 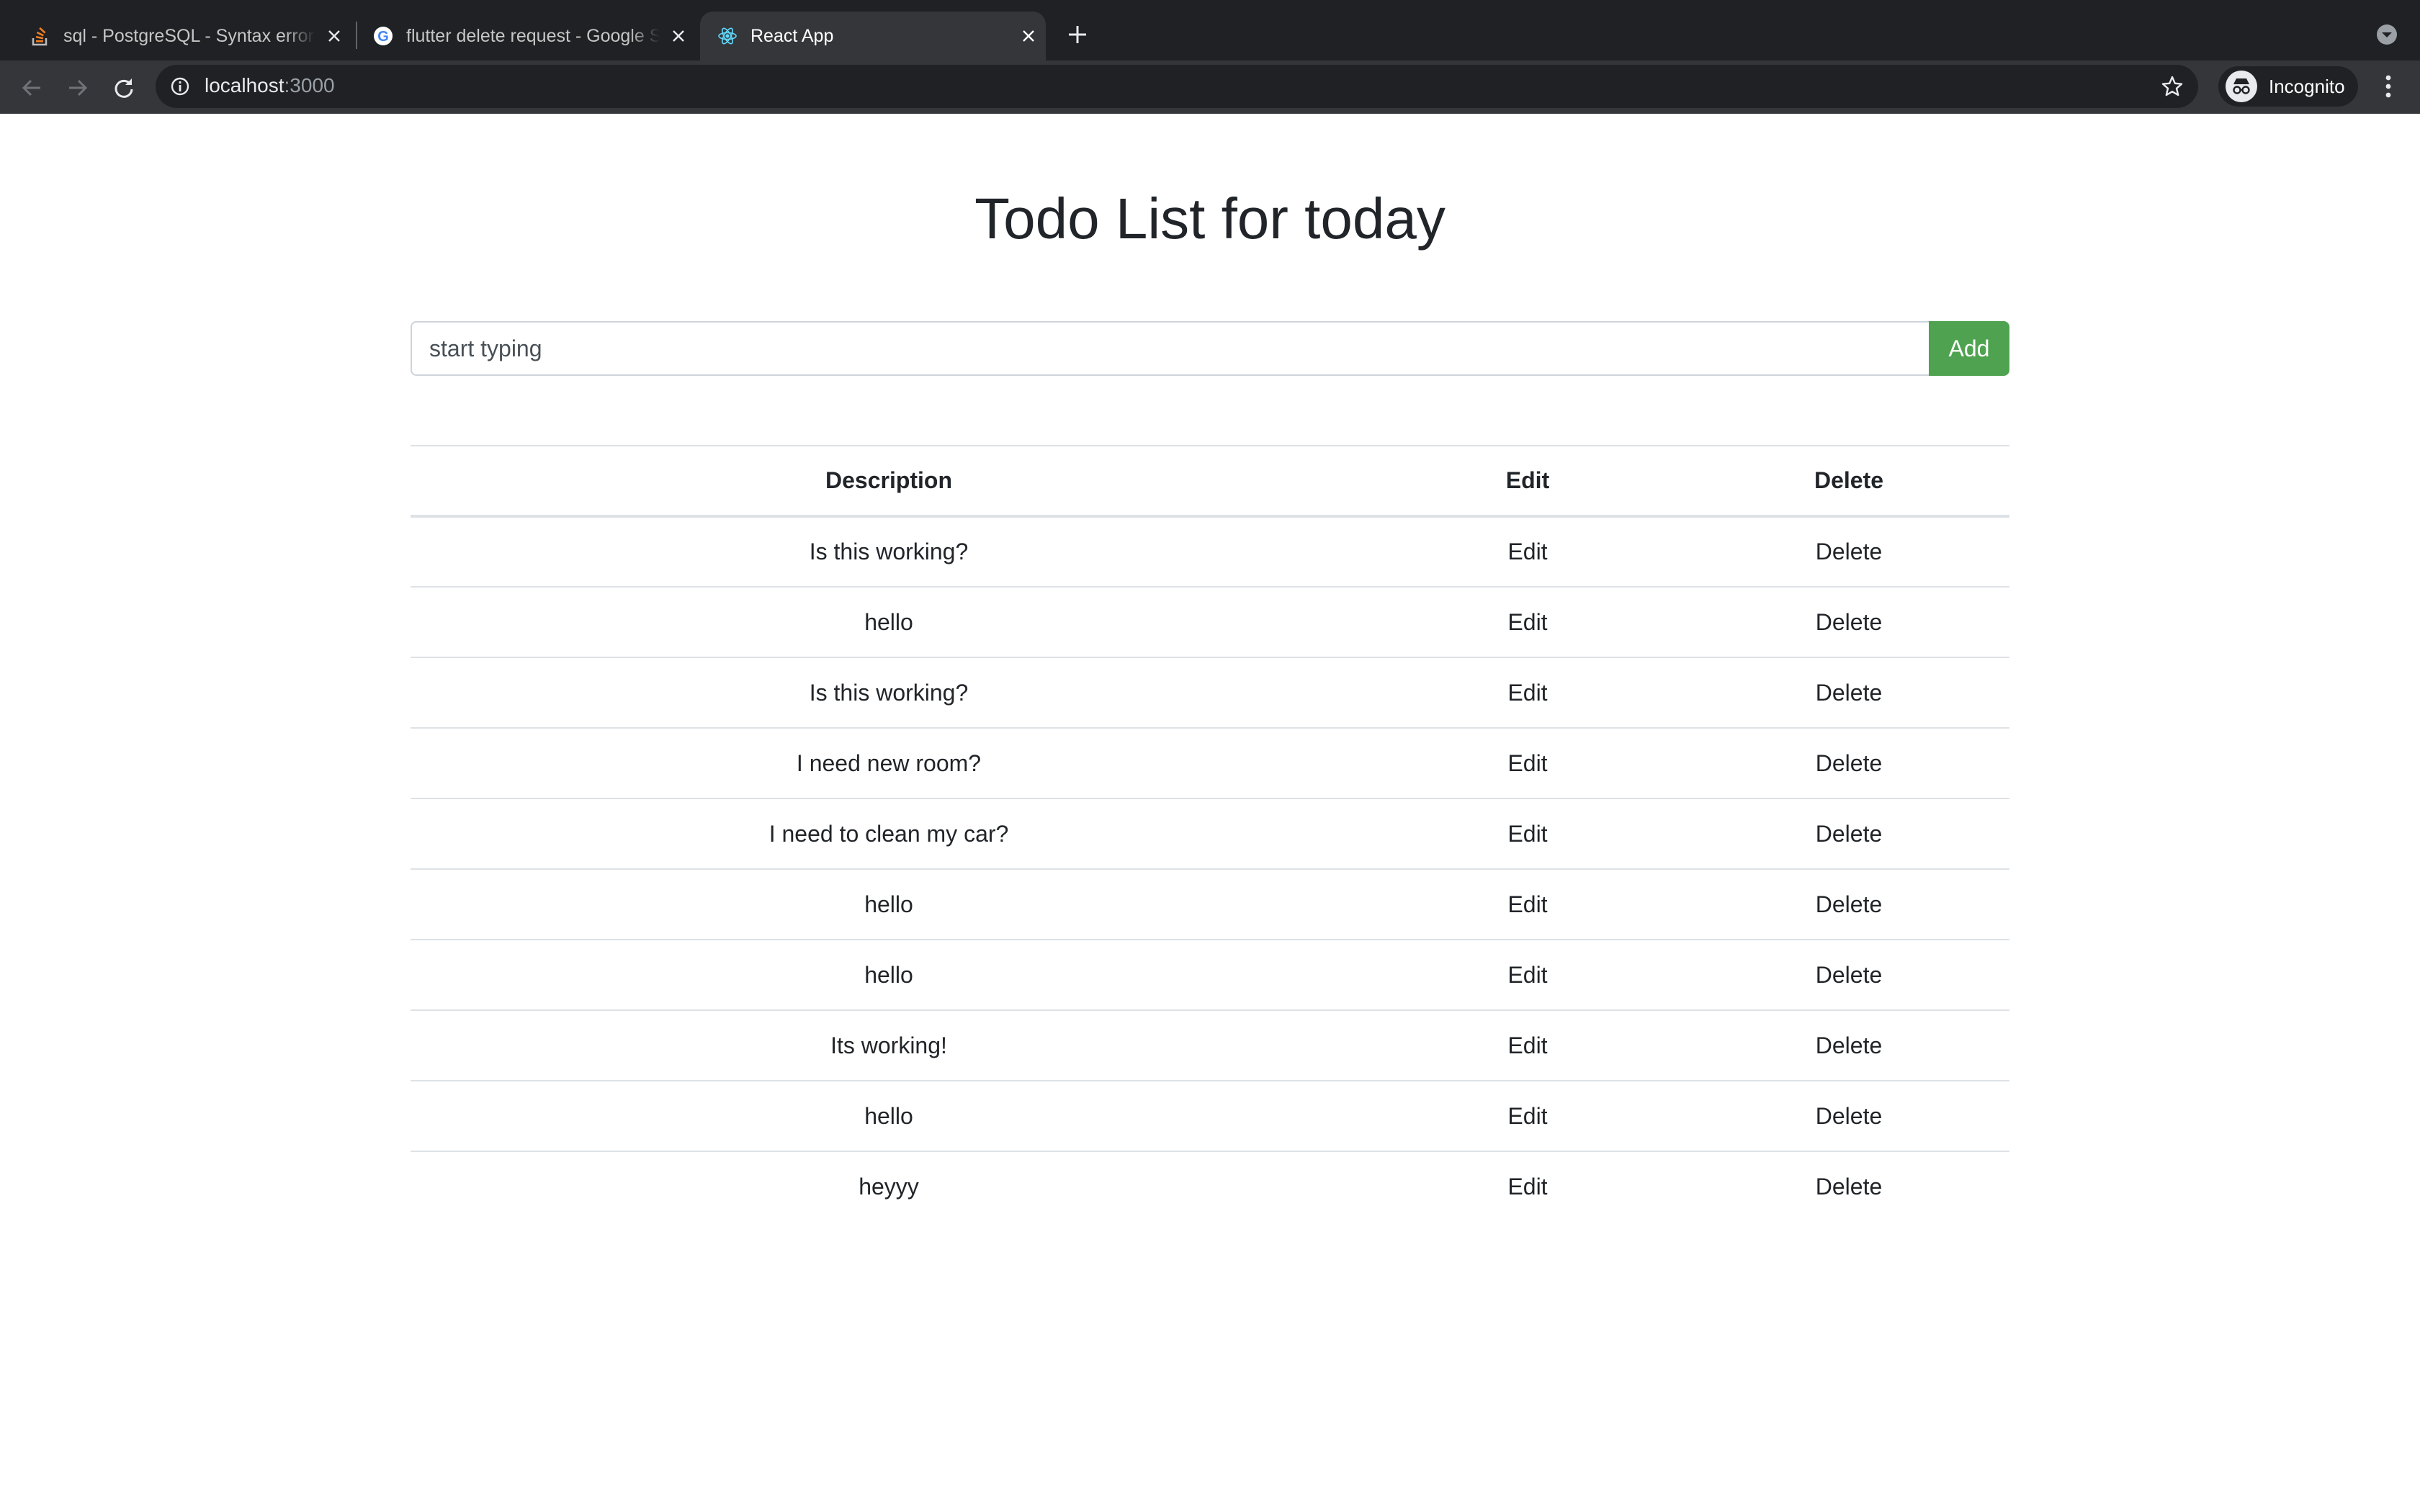 I want to click on table-row: Its working! Edit Delete, so click(x=1210, y=1045).